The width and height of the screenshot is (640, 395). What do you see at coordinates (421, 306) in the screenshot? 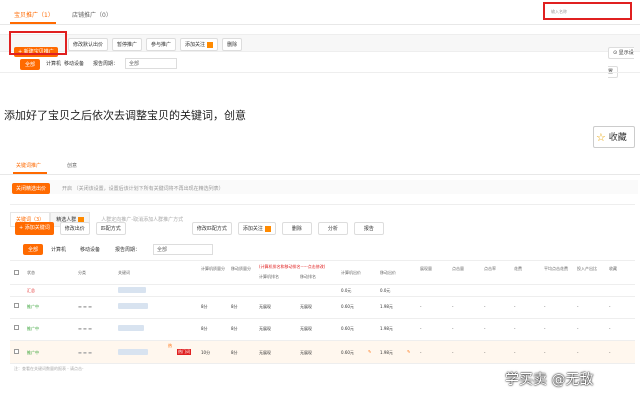
I see `row-impressions: -` at bounding box center [421, 306].